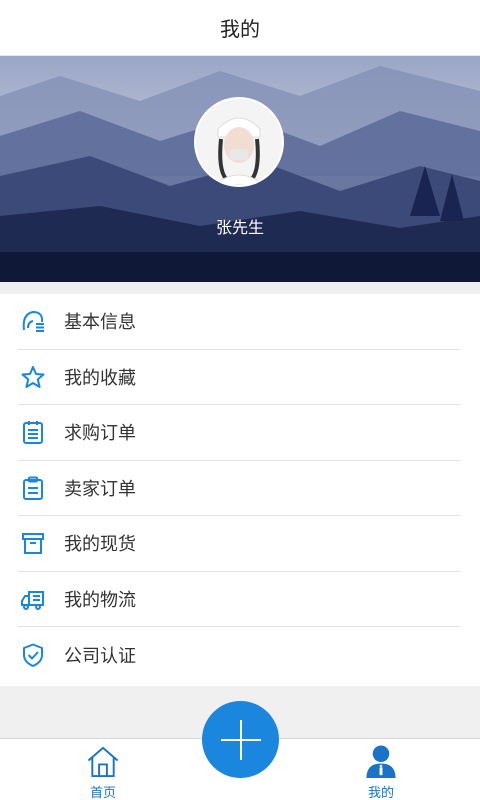  Describe the element at coordinates (100, 378) in the screenshot. I see `menu-item-label: 我的收藏` at that location.